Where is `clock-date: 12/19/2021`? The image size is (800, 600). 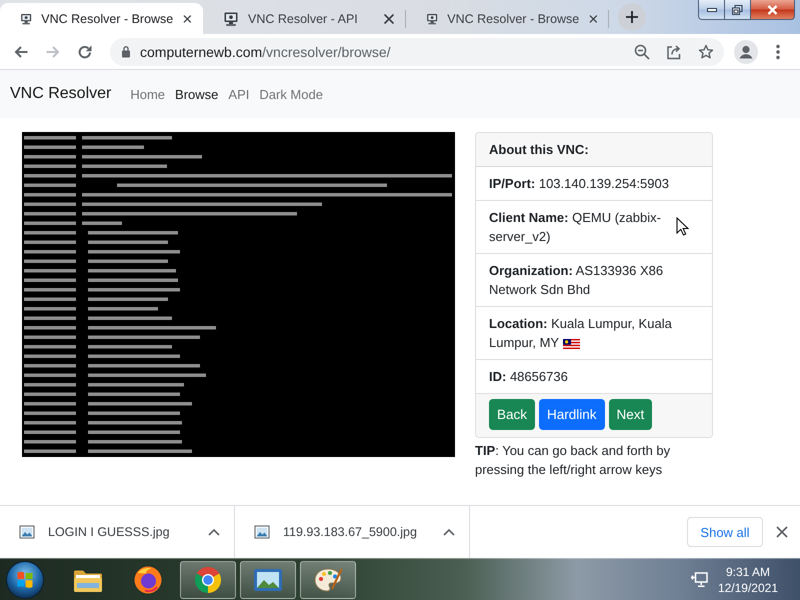 clock-date: 12/19/2021 is located at coordinates (748, 588).